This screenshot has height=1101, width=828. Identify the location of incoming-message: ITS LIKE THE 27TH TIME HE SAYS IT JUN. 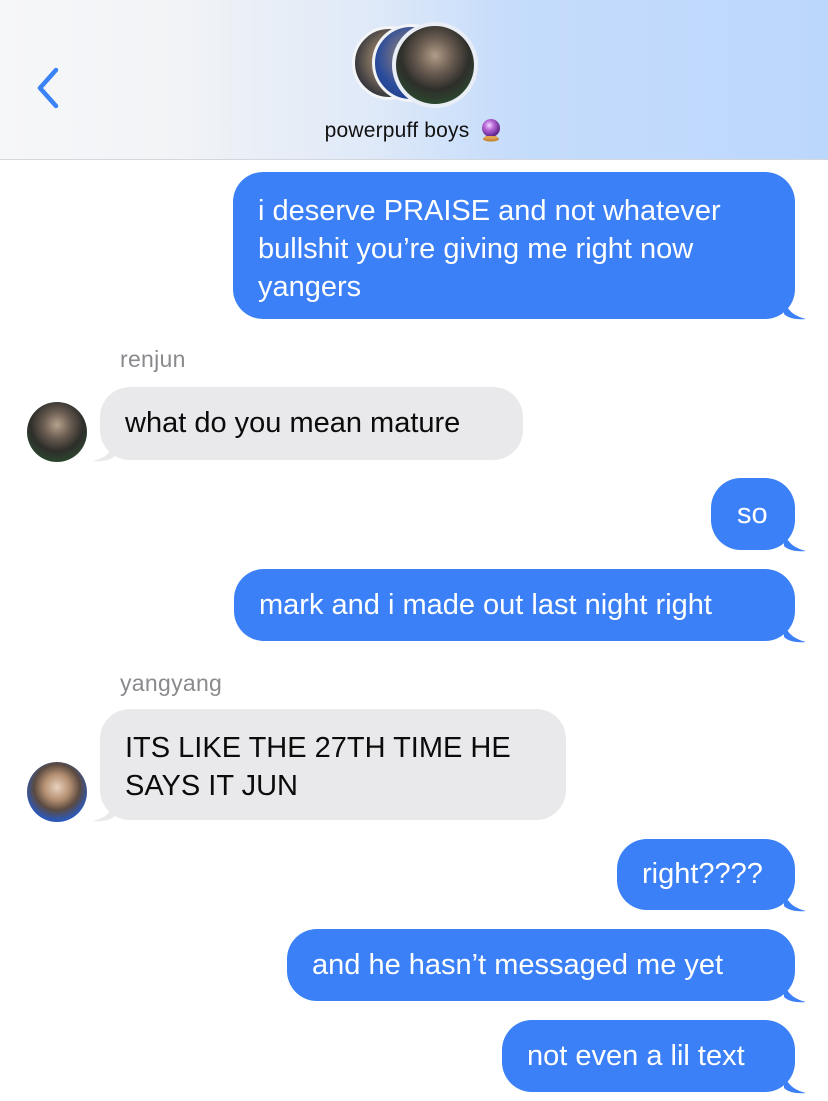
(333, 764).